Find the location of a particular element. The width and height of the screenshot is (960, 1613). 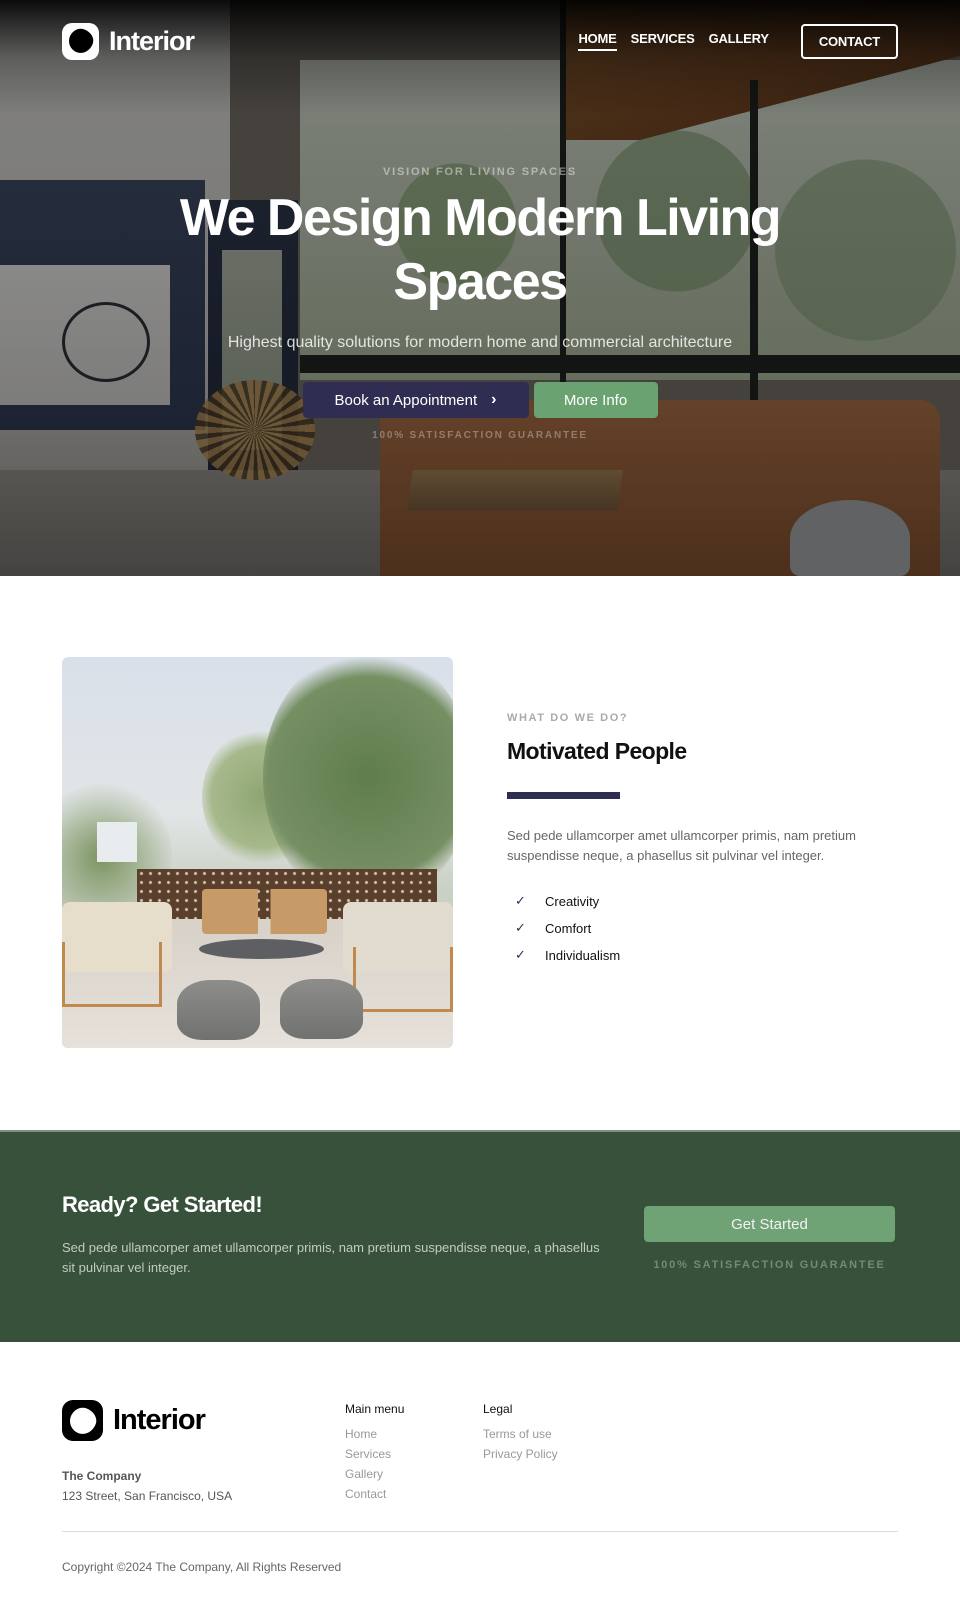

cta-title: Ready? Get Started! is located at coordinates (162, 1204).